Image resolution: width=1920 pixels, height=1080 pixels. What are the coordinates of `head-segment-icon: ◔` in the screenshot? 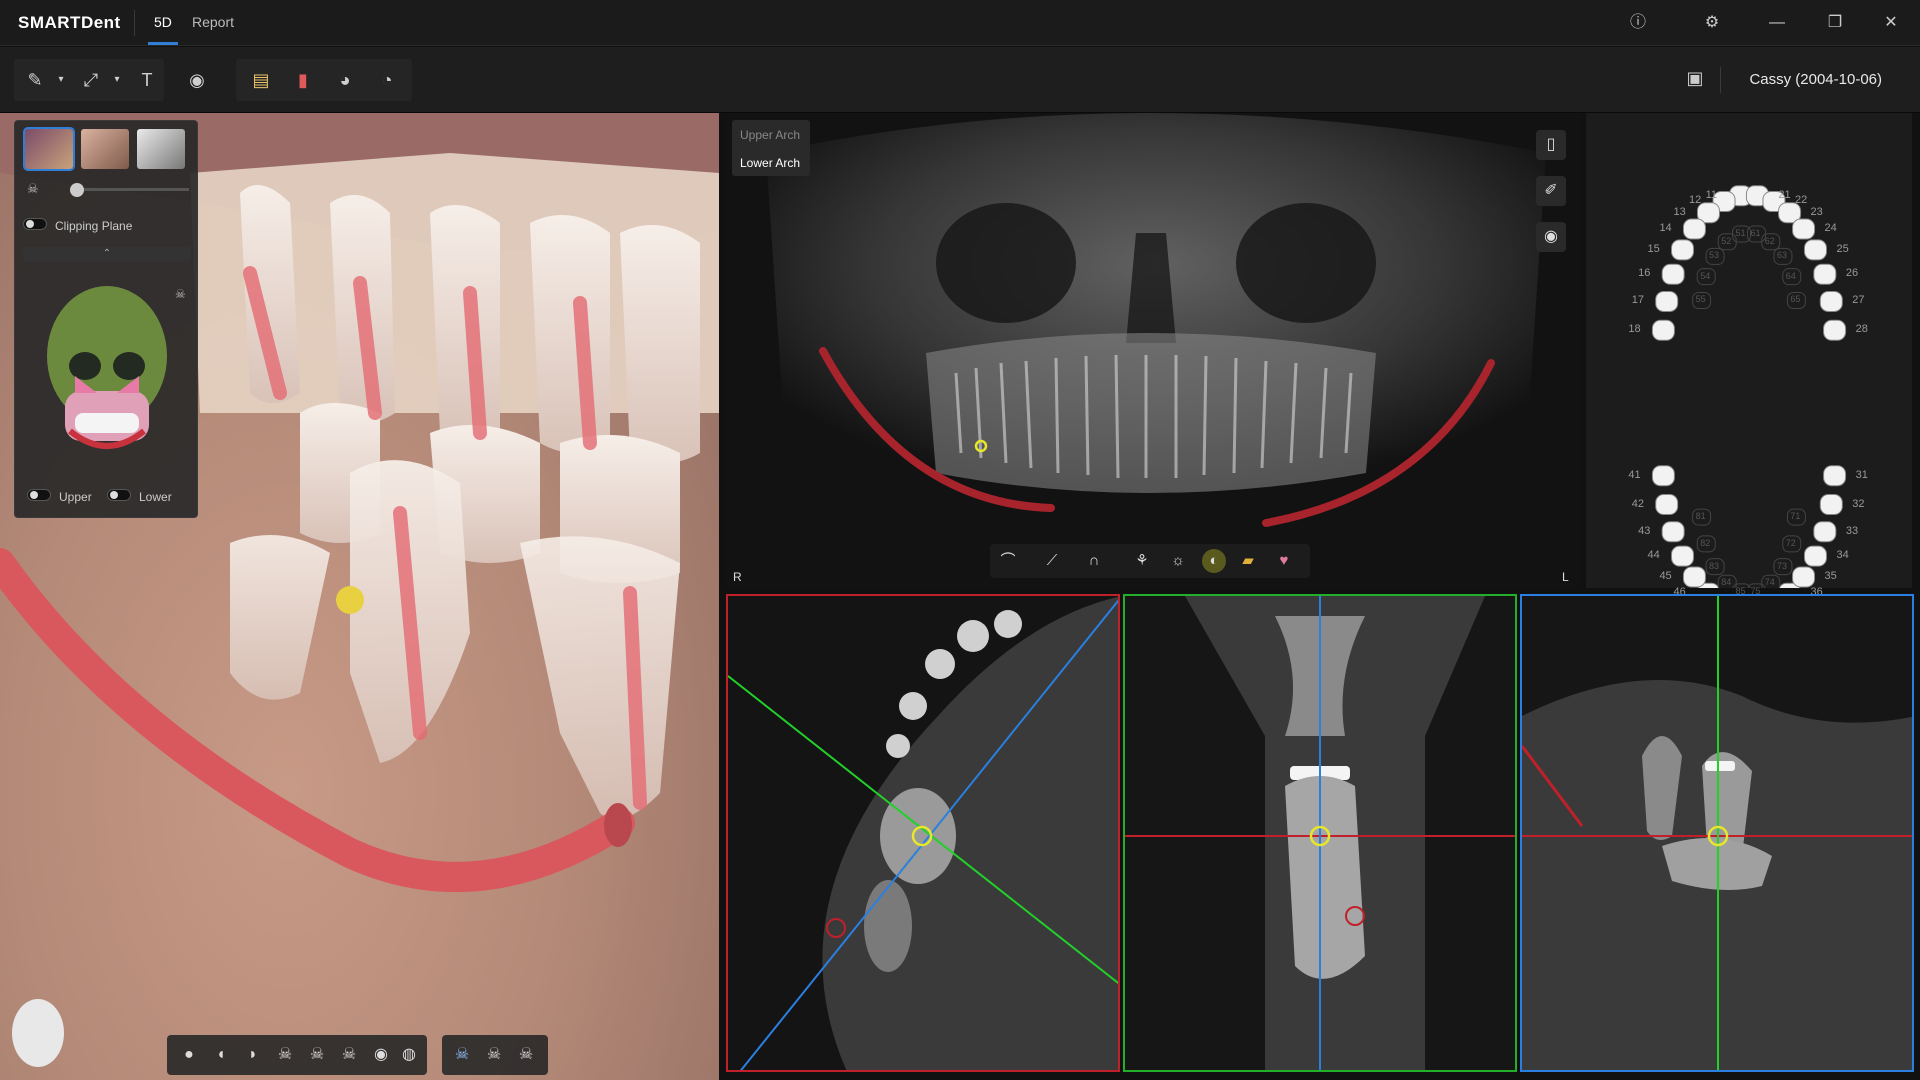 It's located at (387, 80).